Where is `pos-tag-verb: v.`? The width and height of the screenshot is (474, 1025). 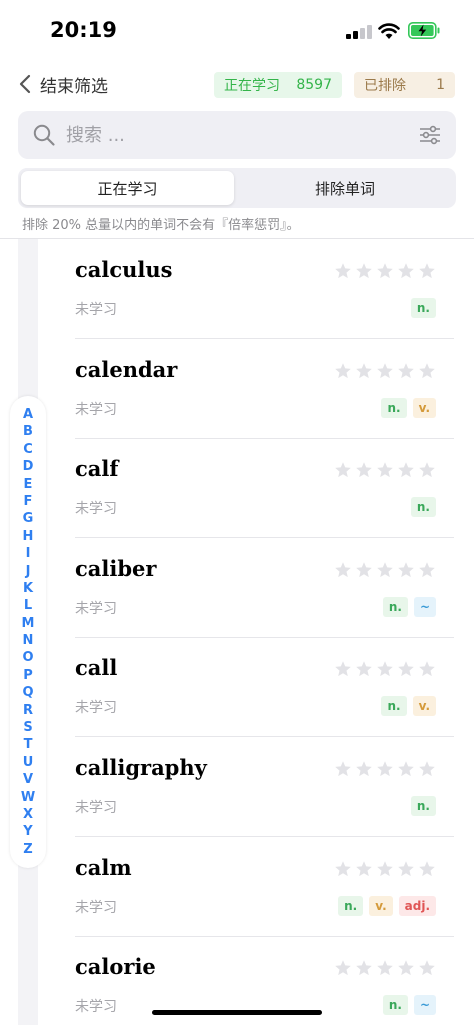
pos-tag-verb: v. is located at coordinates (381, 905).